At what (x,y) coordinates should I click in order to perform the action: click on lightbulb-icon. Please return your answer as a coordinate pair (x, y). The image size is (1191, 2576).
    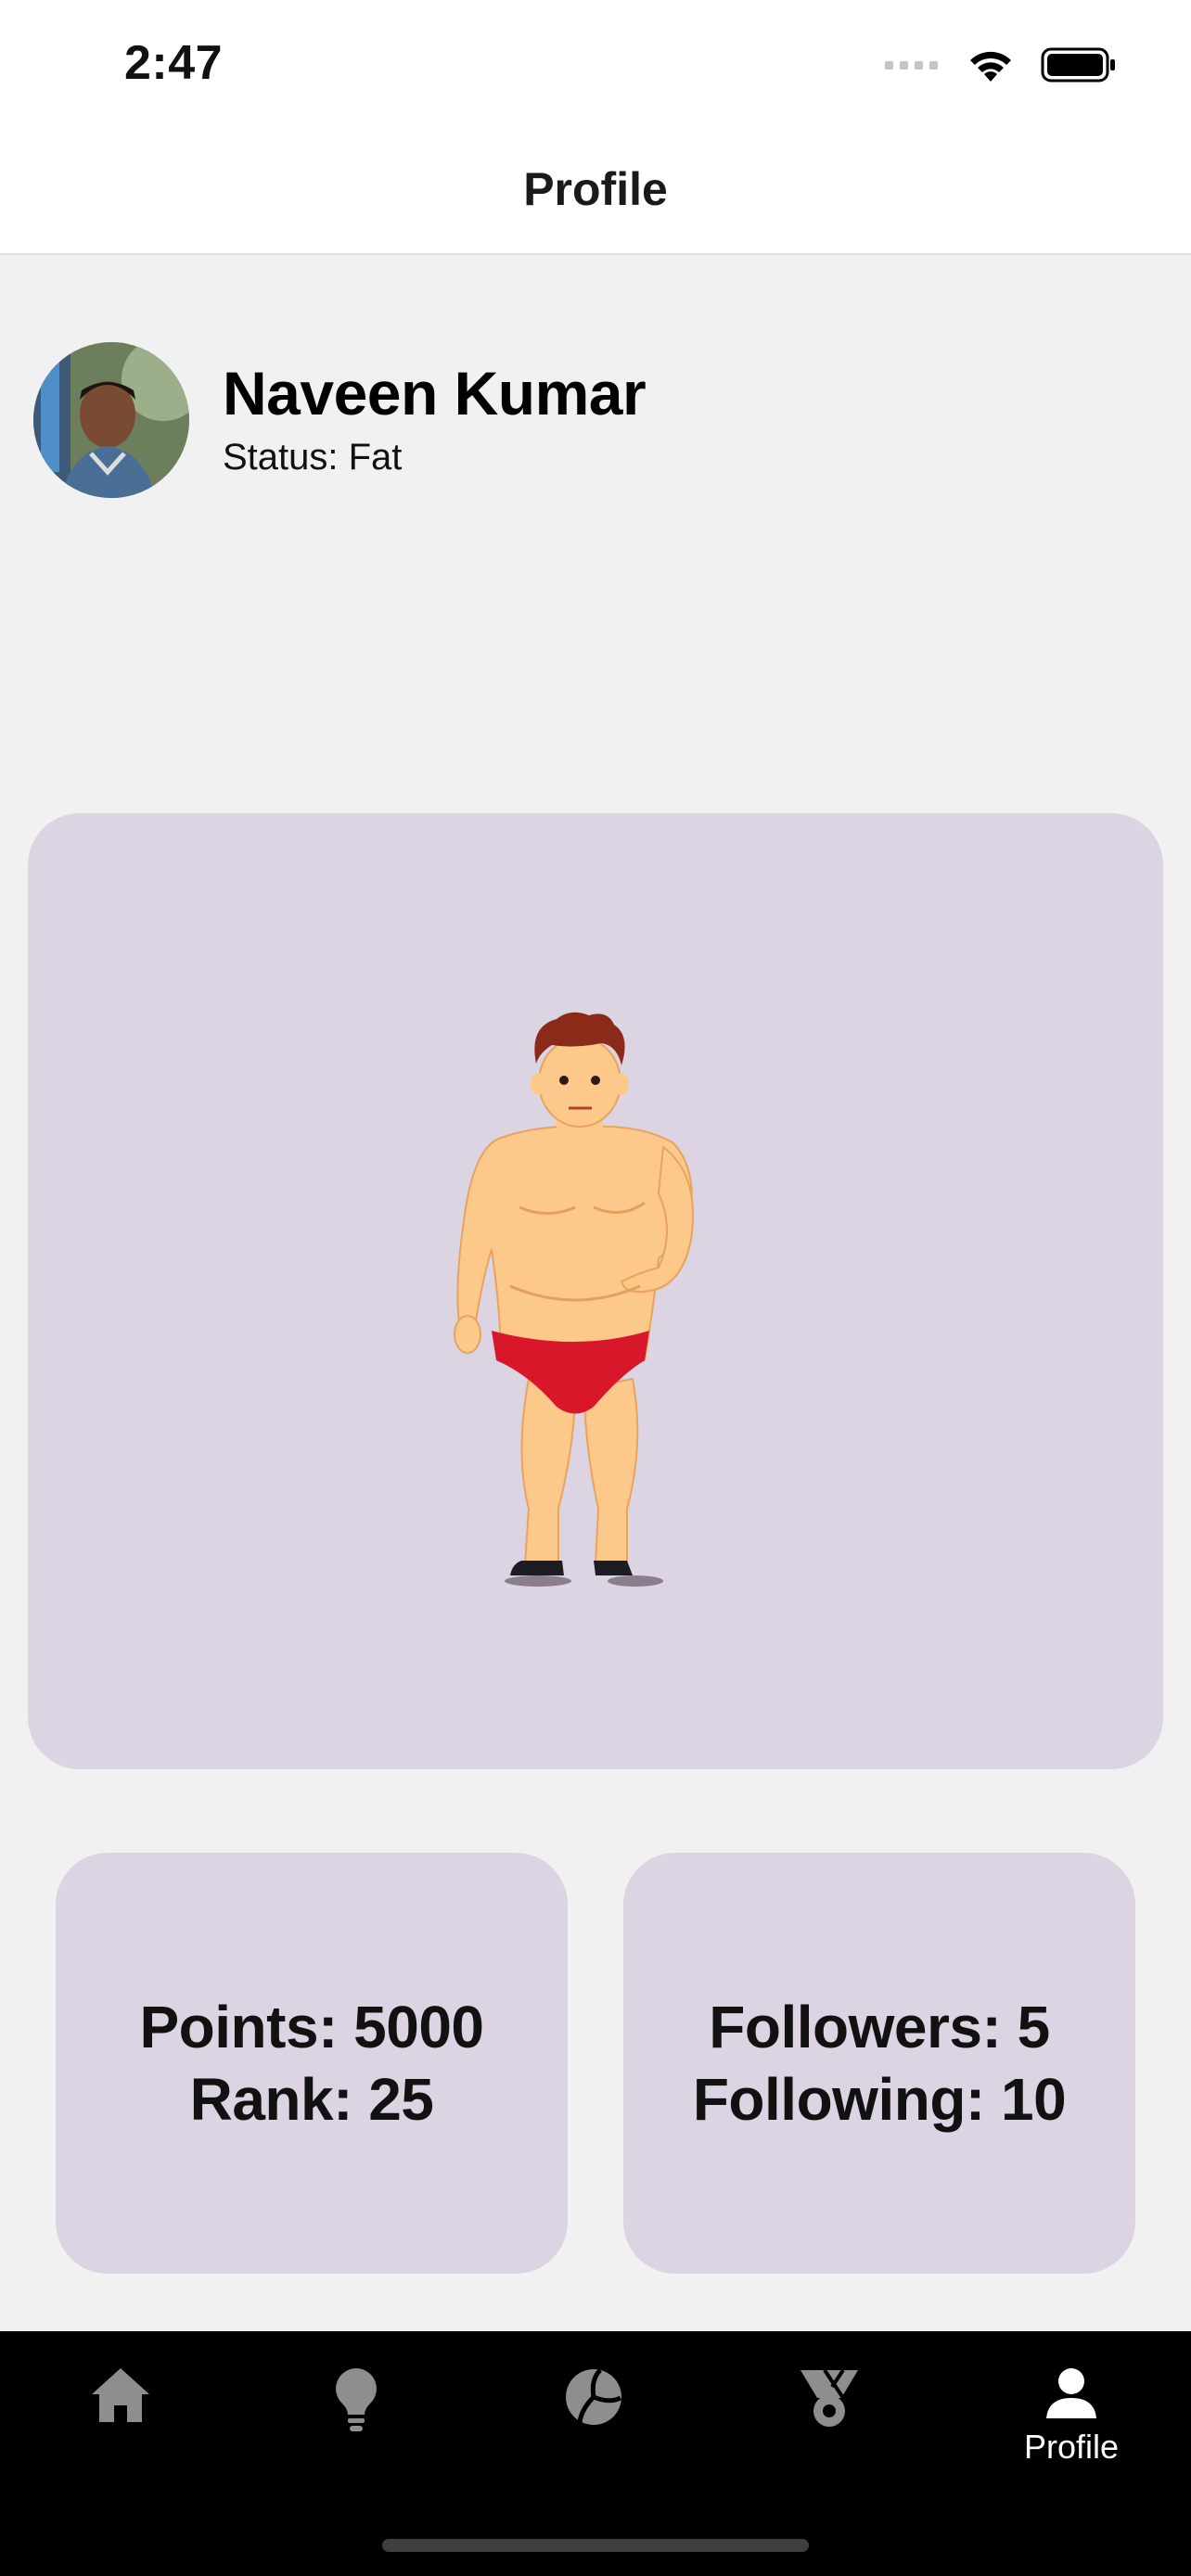
    Looking at the image, I should click on (356, 2399).